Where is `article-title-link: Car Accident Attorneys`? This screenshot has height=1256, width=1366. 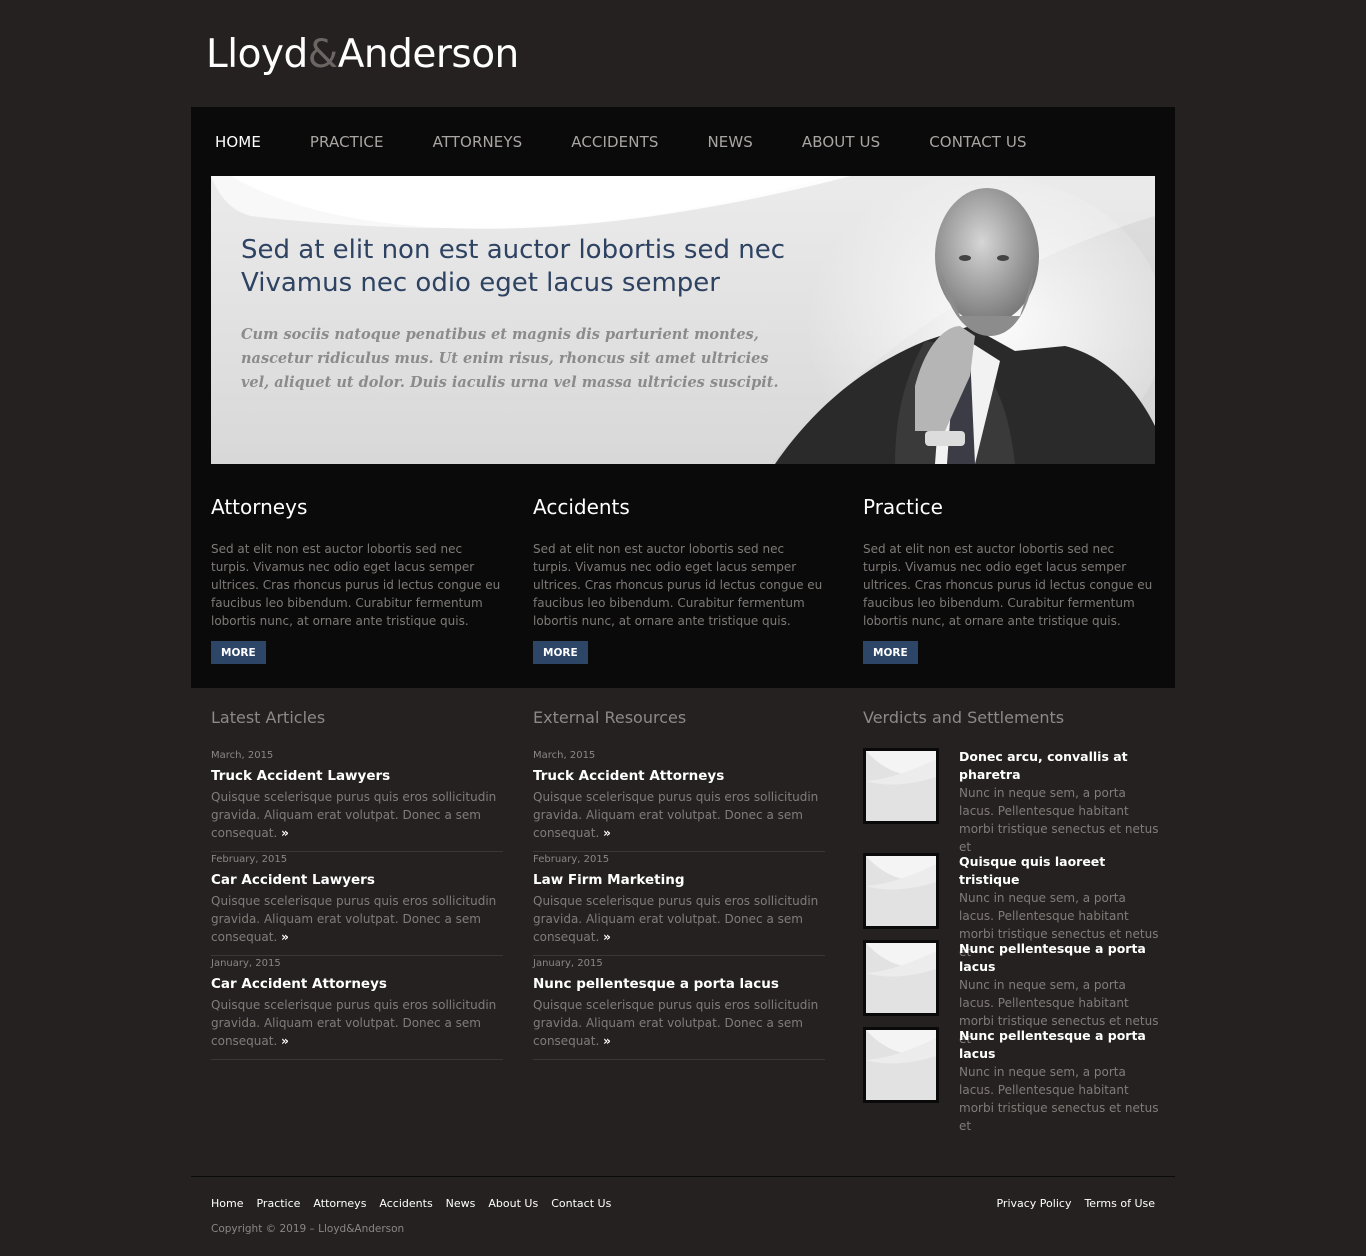 article-title-link: Car Accident Attorneys is located at coordinates (357, 984).